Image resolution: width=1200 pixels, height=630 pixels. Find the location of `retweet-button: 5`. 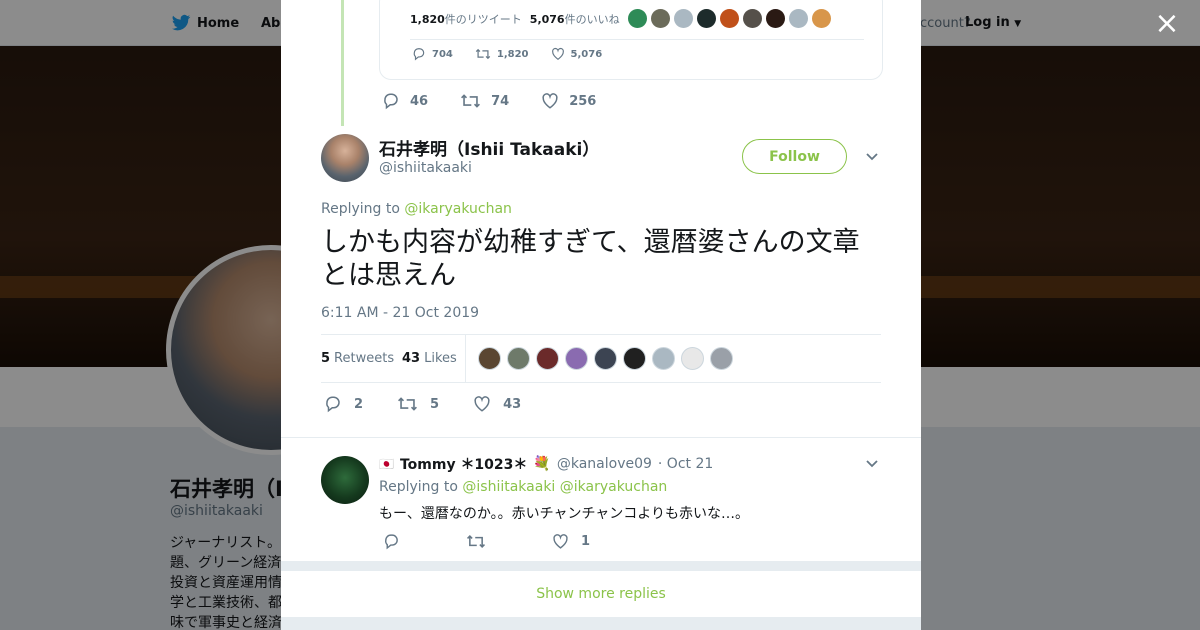

retweet-button: 5 is located at coordinates (418, 404).